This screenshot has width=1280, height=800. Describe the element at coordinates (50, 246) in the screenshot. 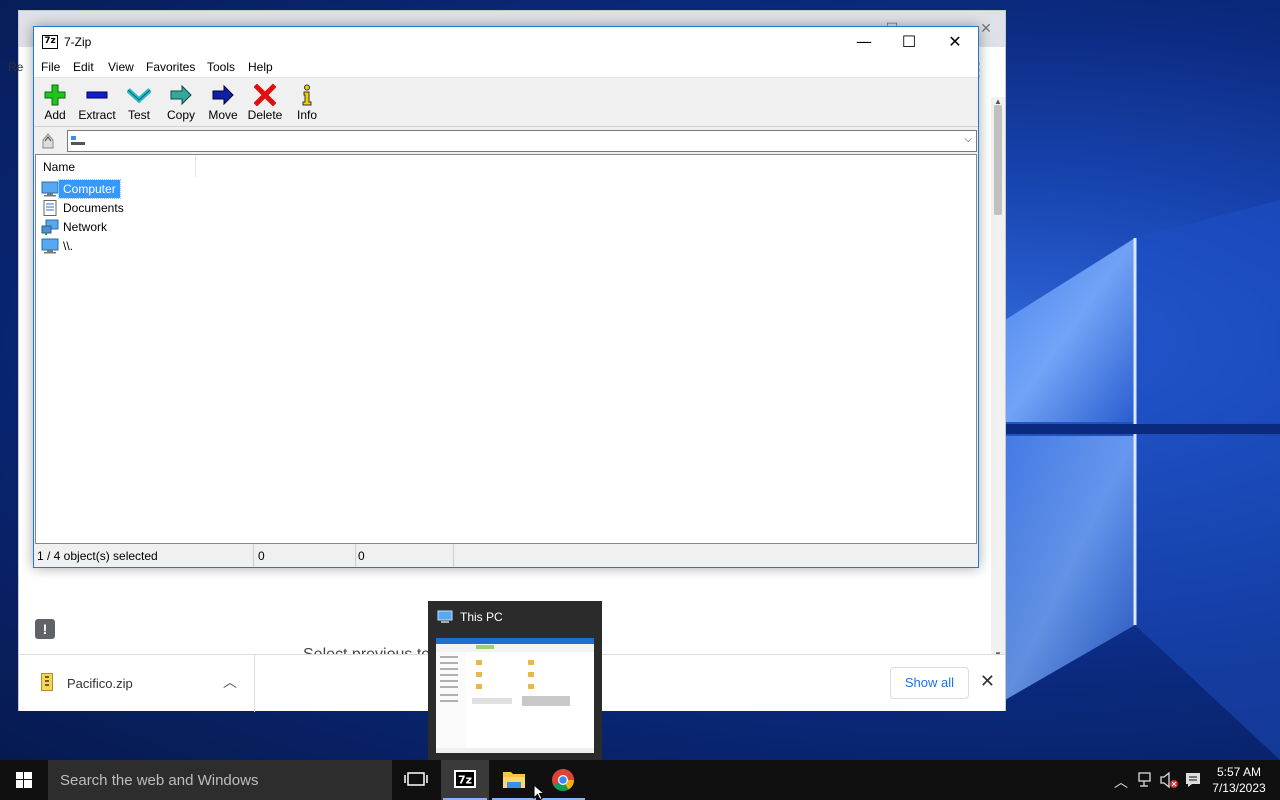

I see `drive-icon` at that location.